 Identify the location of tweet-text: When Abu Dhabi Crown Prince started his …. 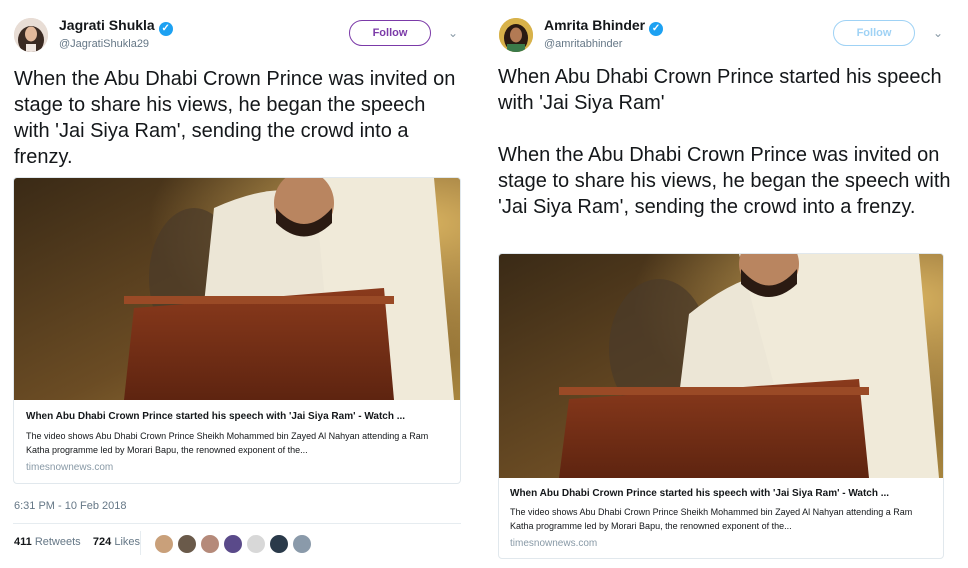
(724, 142).